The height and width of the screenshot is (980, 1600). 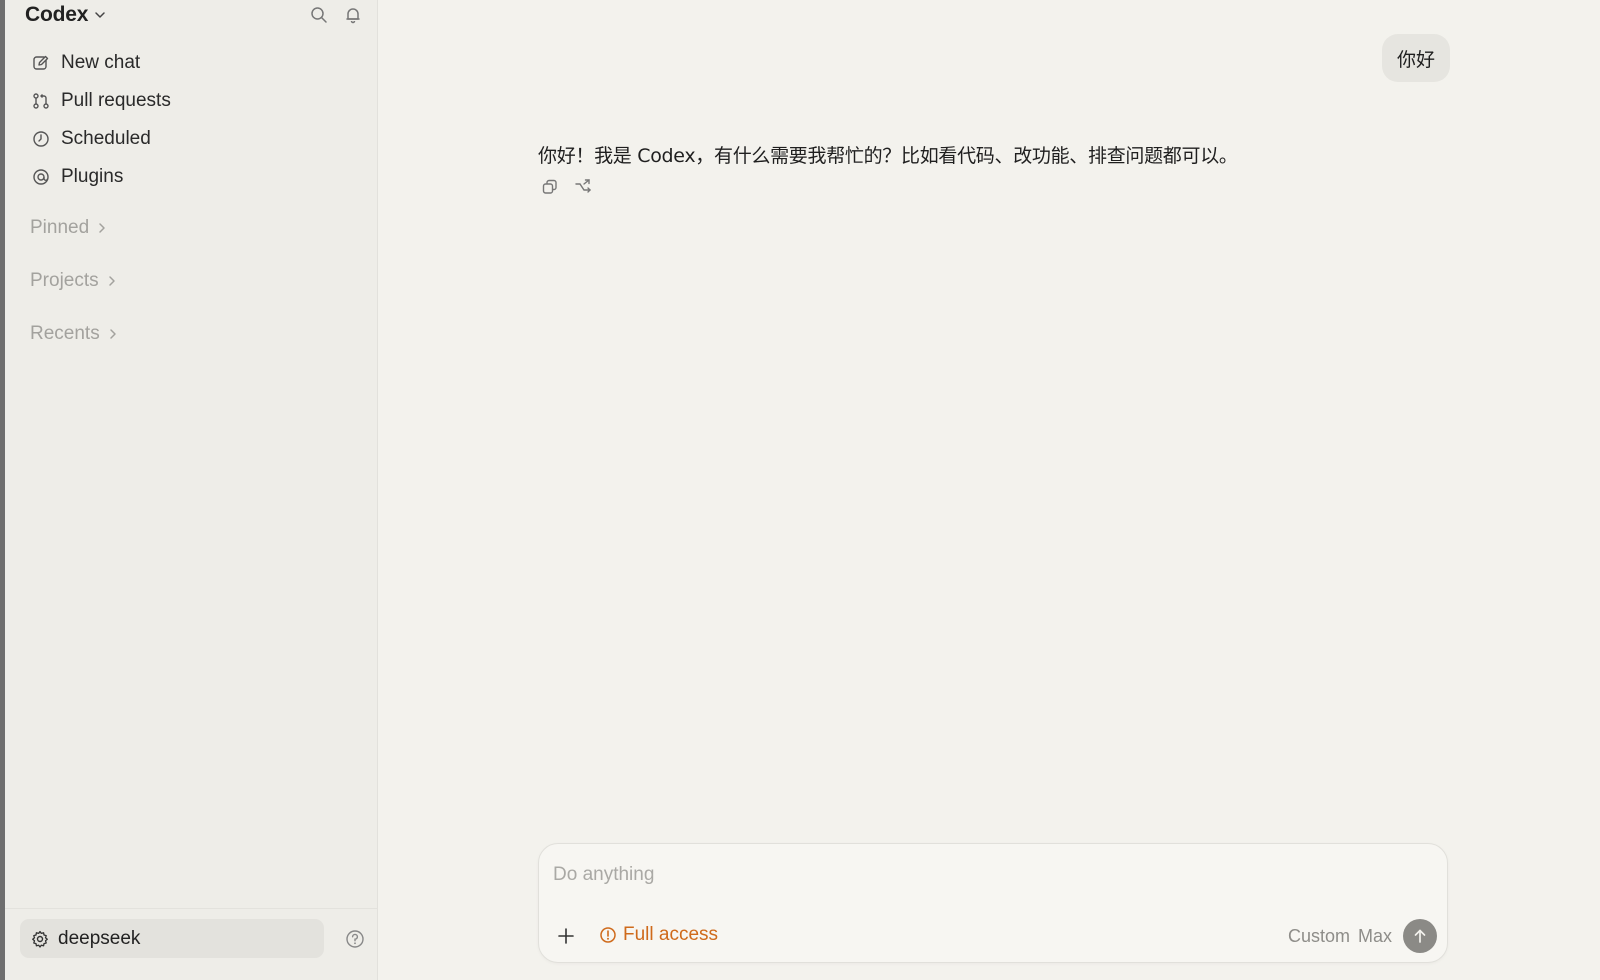 What do you see at coordinates (550, 187) in the screenshot?
I see `copy-icon` at bounding box center [550, 187].